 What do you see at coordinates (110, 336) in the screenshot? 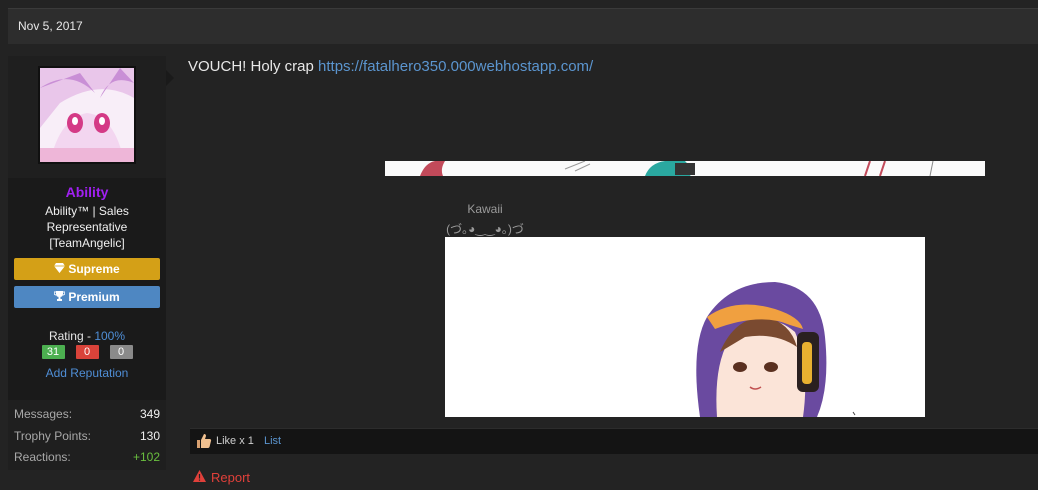
I see `rating-percent: 100%` at bounding box center [110, 336].